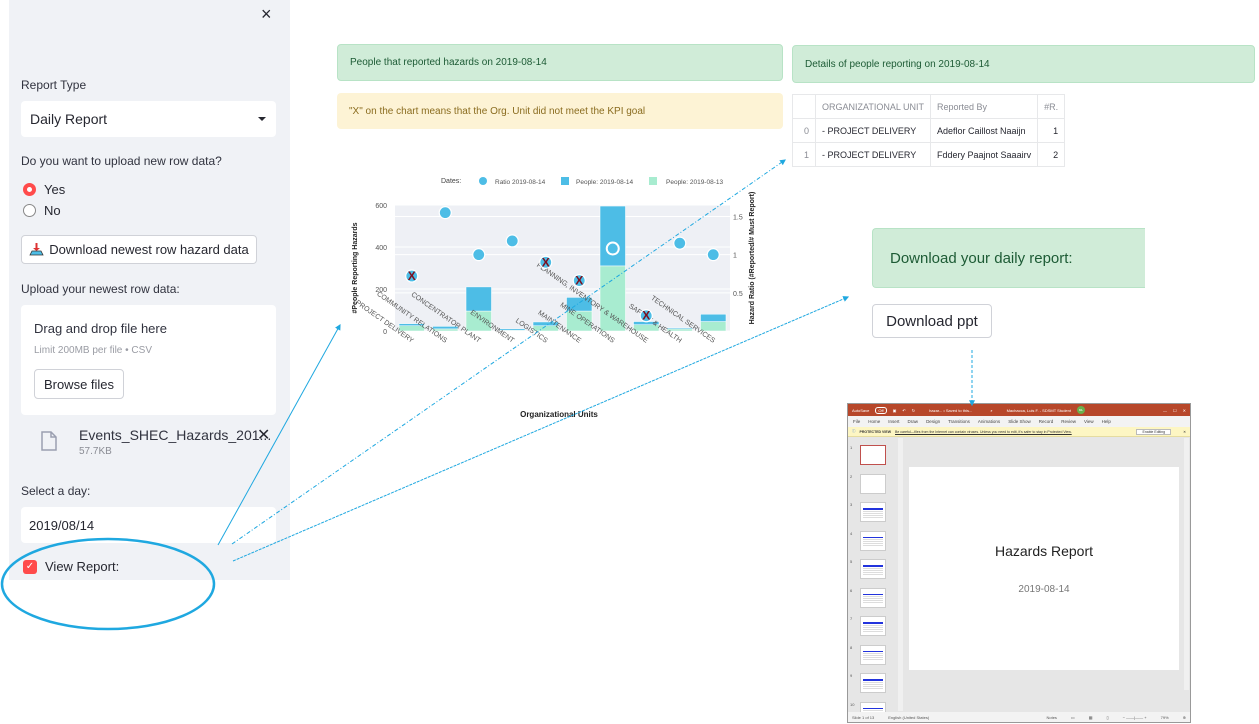  I want to click on file-icon, so click(49, 441).